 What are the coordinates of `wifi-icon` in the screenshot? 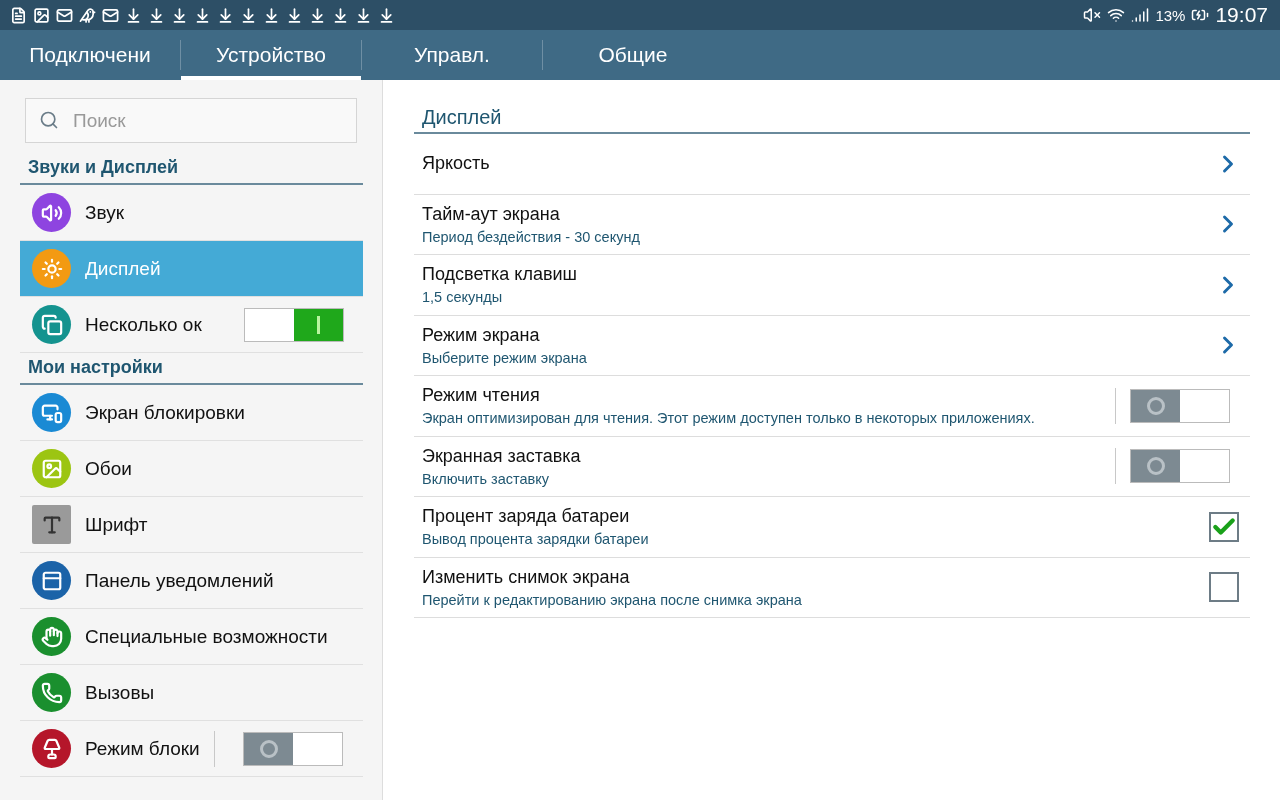 It's located at (1116, 15).